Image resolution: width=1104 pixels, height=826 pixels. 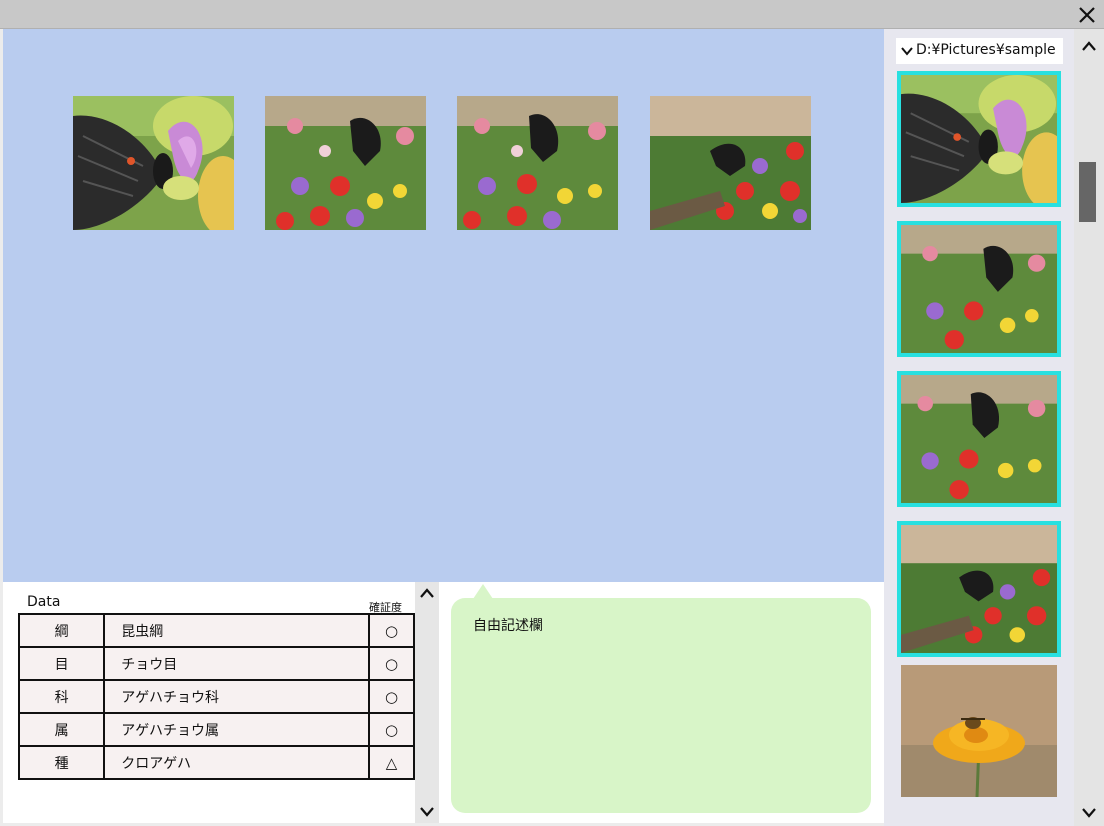 What do you see at coordinates (986, 50) in the screenshot?
I see `folder-path: D:¥Pictures¥sample` at bounding box center [986, 50].